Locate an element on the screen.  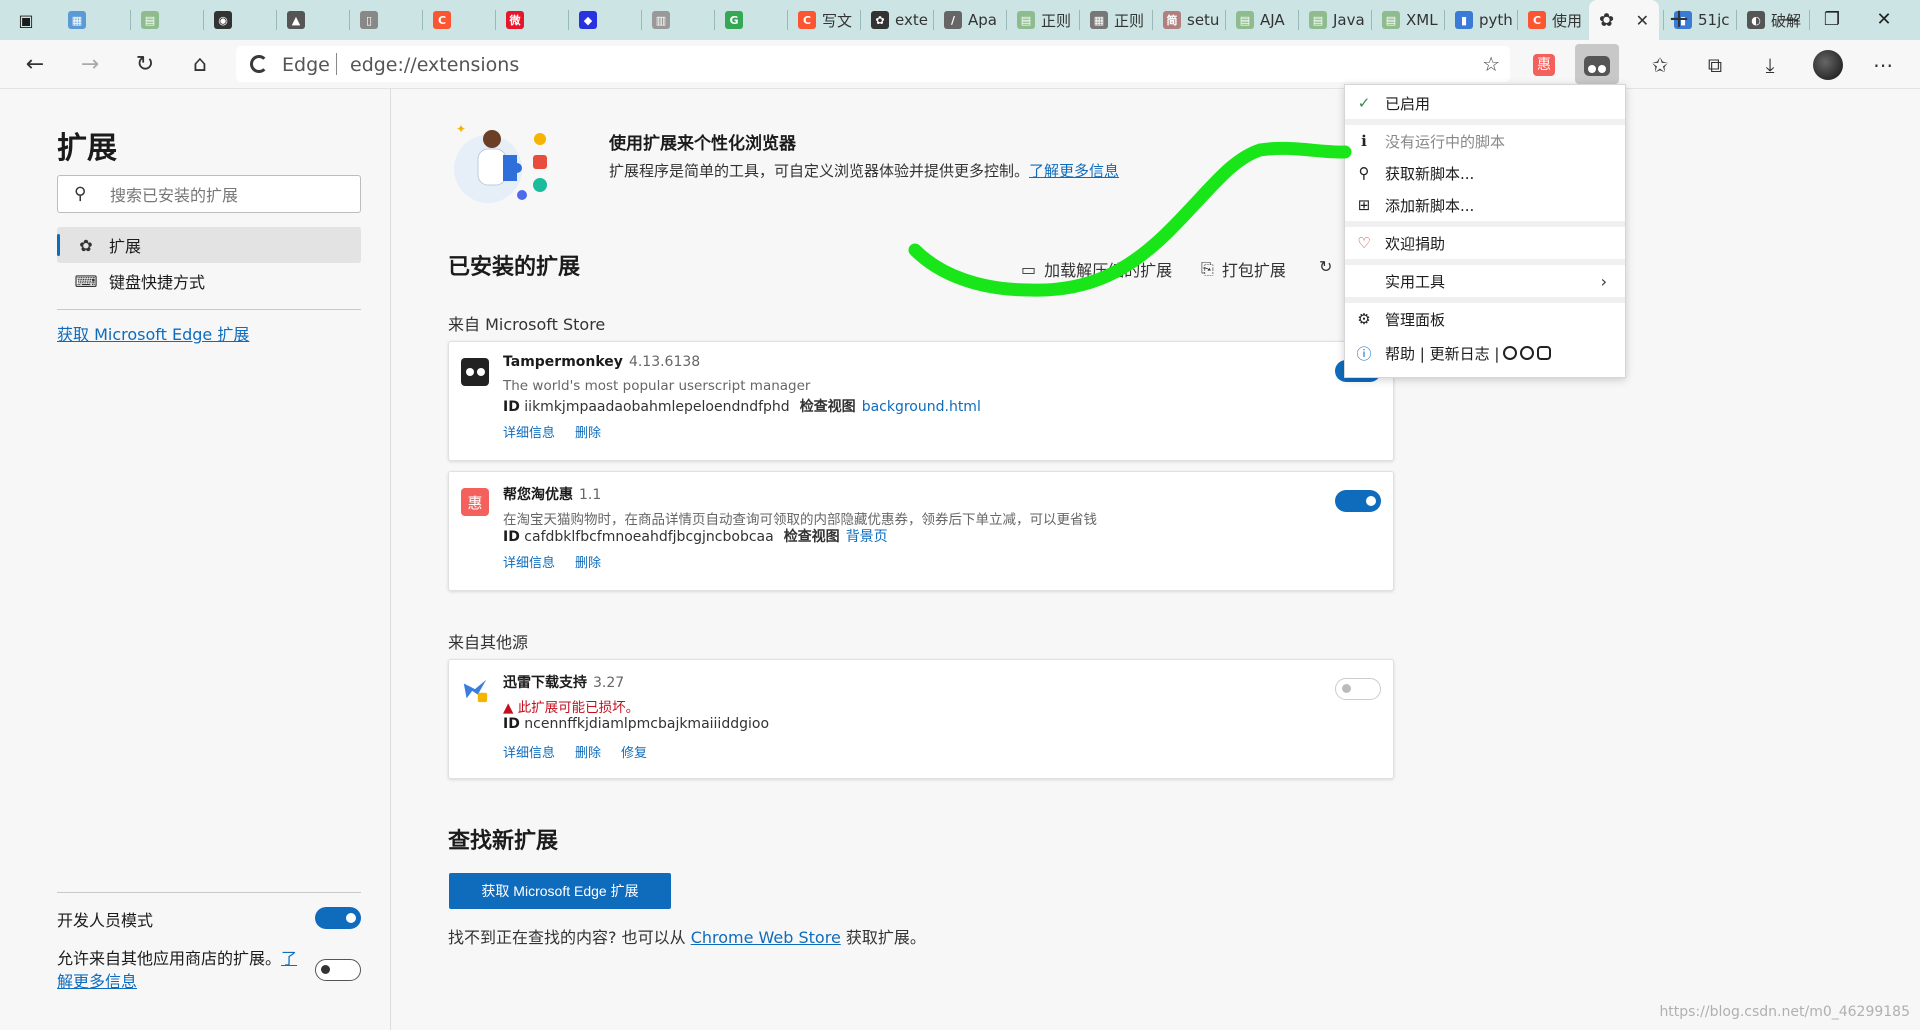
coupon-extension-icon: 惠 is located at coordinates (1544, 65).